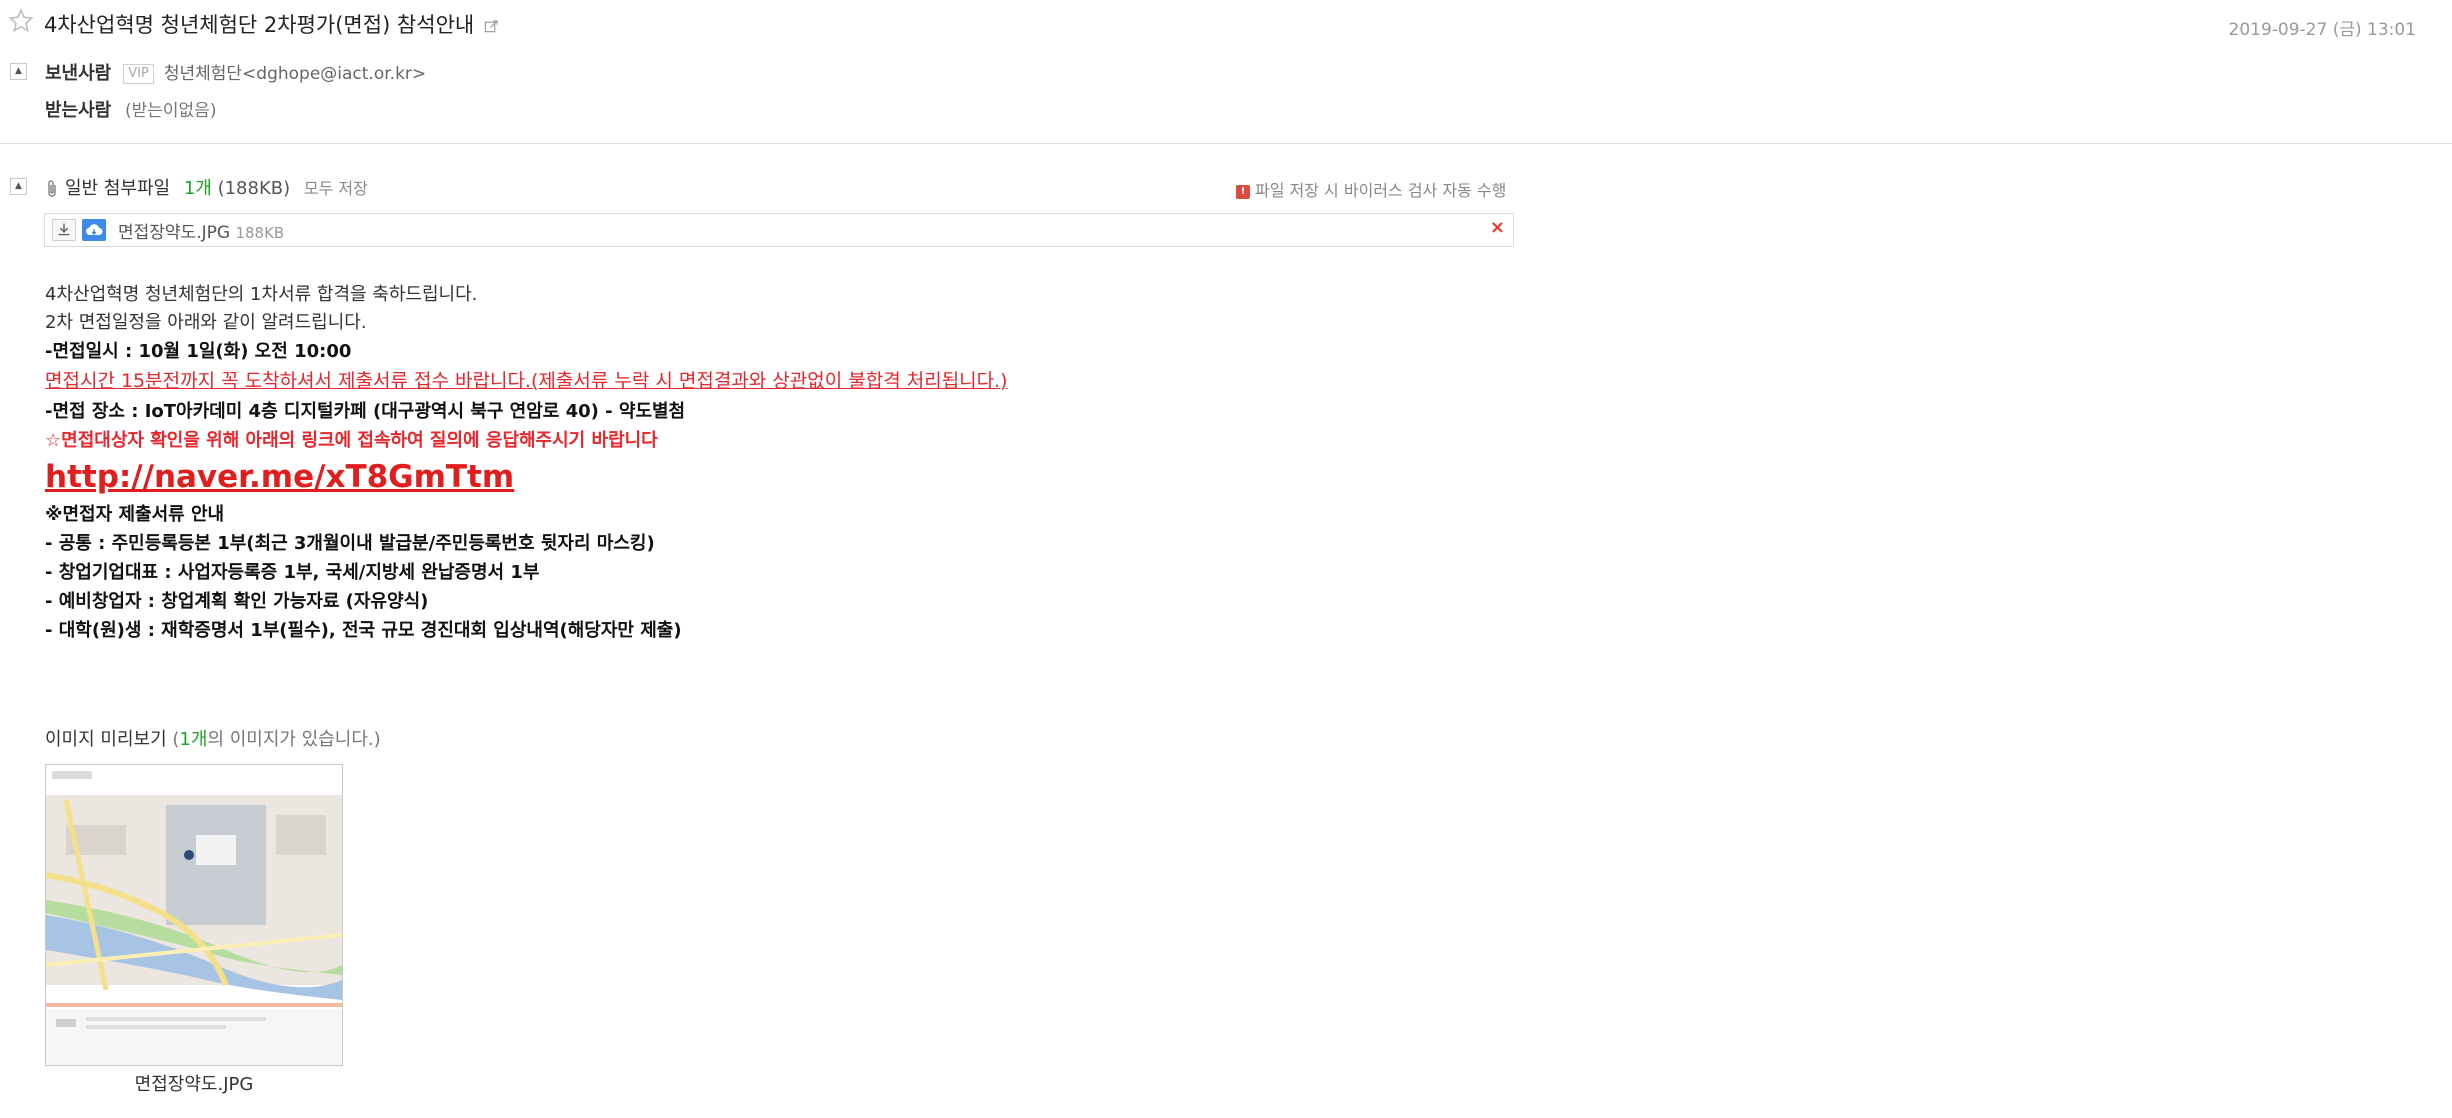 This screenshot has width=2452, height=1118. I want to click on sender-toggle-icon: ▲, so click(18, 71).